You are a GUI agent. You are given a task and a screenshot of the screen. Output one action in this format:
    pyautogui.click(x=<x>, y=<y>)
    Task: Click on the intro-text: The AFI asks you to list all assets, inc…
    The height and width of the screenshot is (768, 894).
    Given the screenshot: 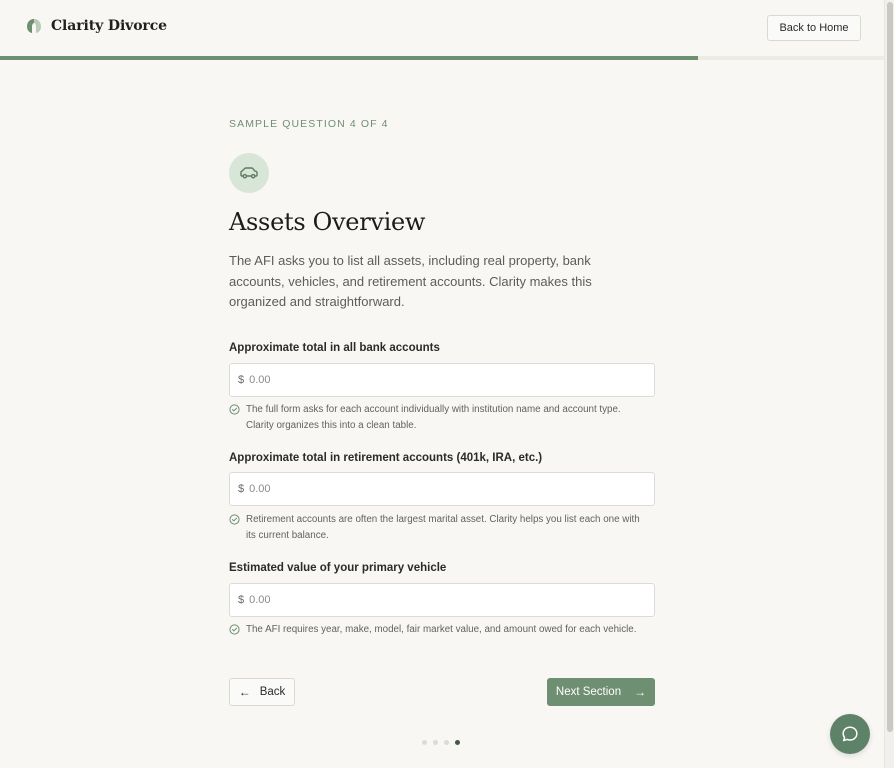 What is the action you would take?
    pyautogui.click(x=410, y=281)
    